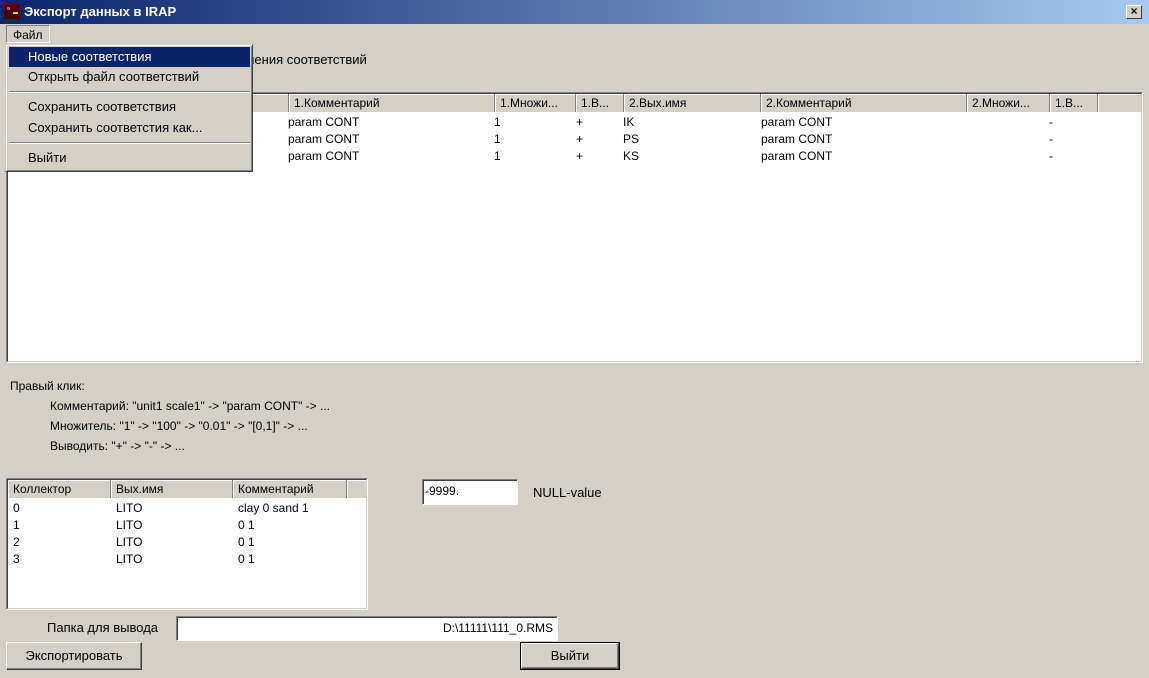  Describe the element at coordinates (187, 525) in the screenshot. I see `table-row: 1 LITO 0 1` at that location.